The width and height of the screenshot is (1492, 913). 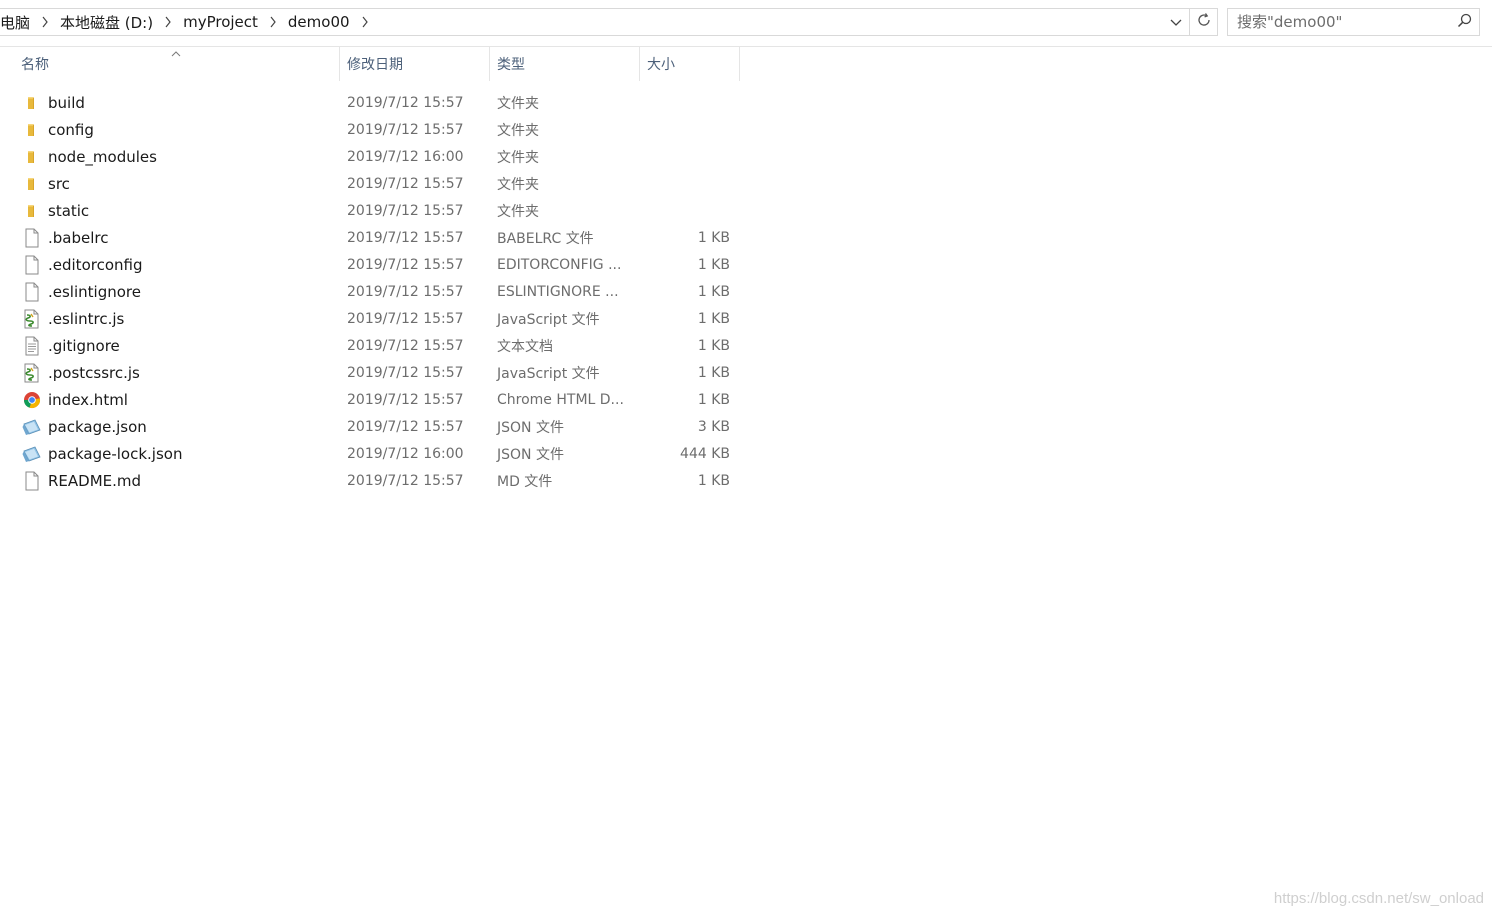 What do you see at coordinates (78, 238) in the screenshot?
I see `file-name: .babelrc` at bounding box center [78, 238].